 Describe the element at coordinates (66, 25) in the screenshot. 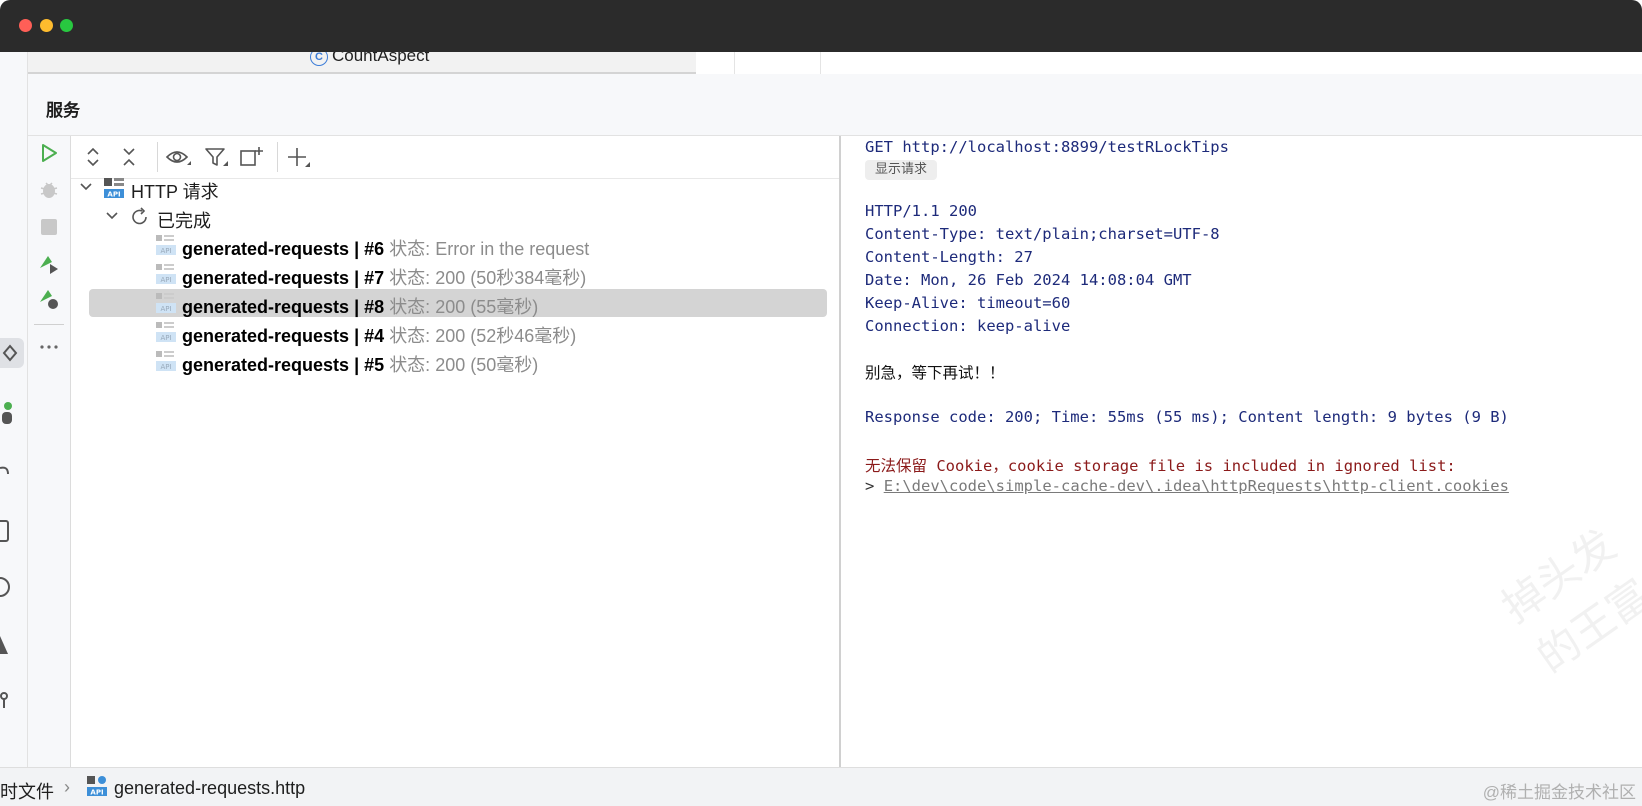

I see `zoom-window-button` at that location.